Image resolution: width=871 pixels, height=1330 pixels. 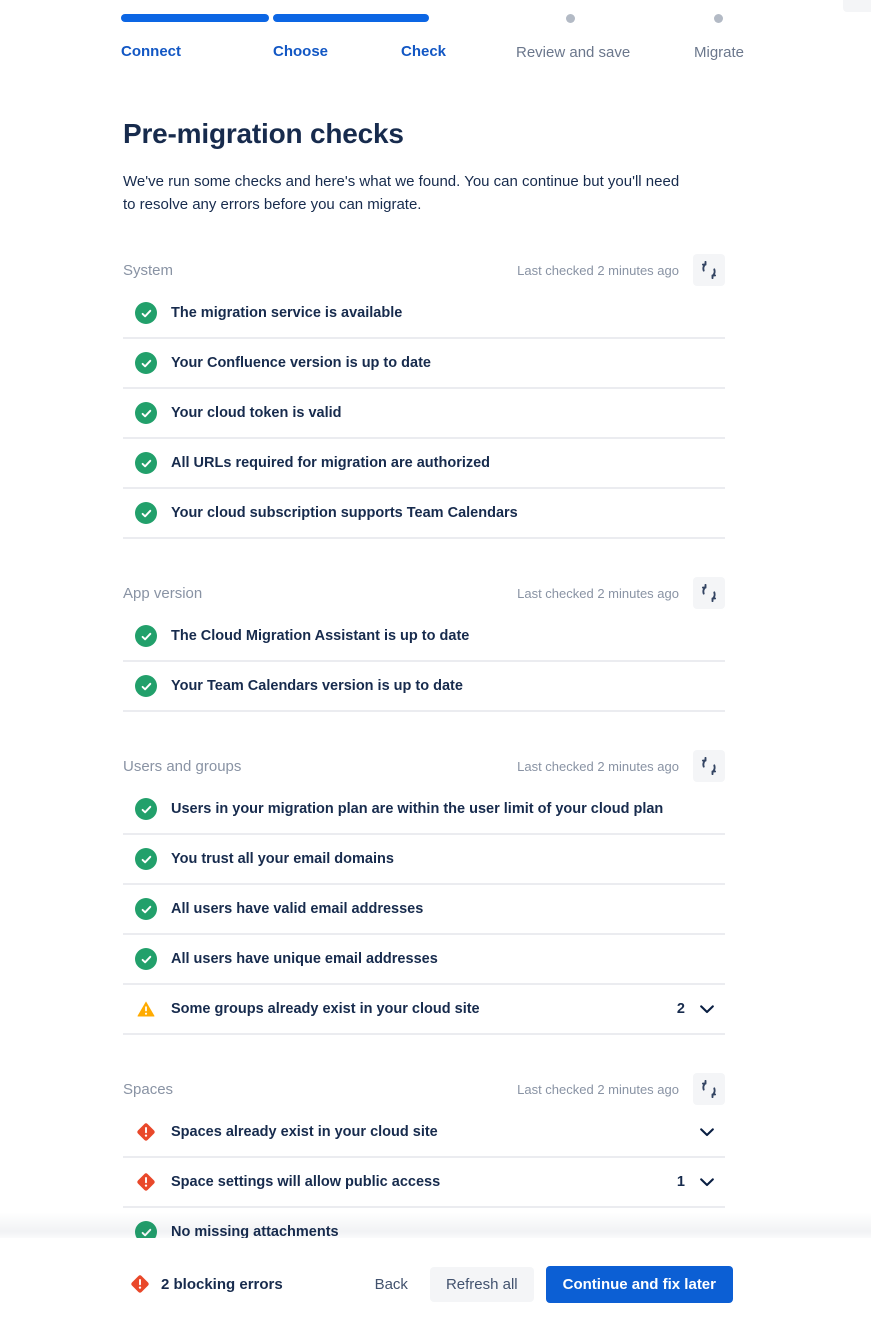 I want to click on step-connect-label: Connect, so click(x=151, y=51).